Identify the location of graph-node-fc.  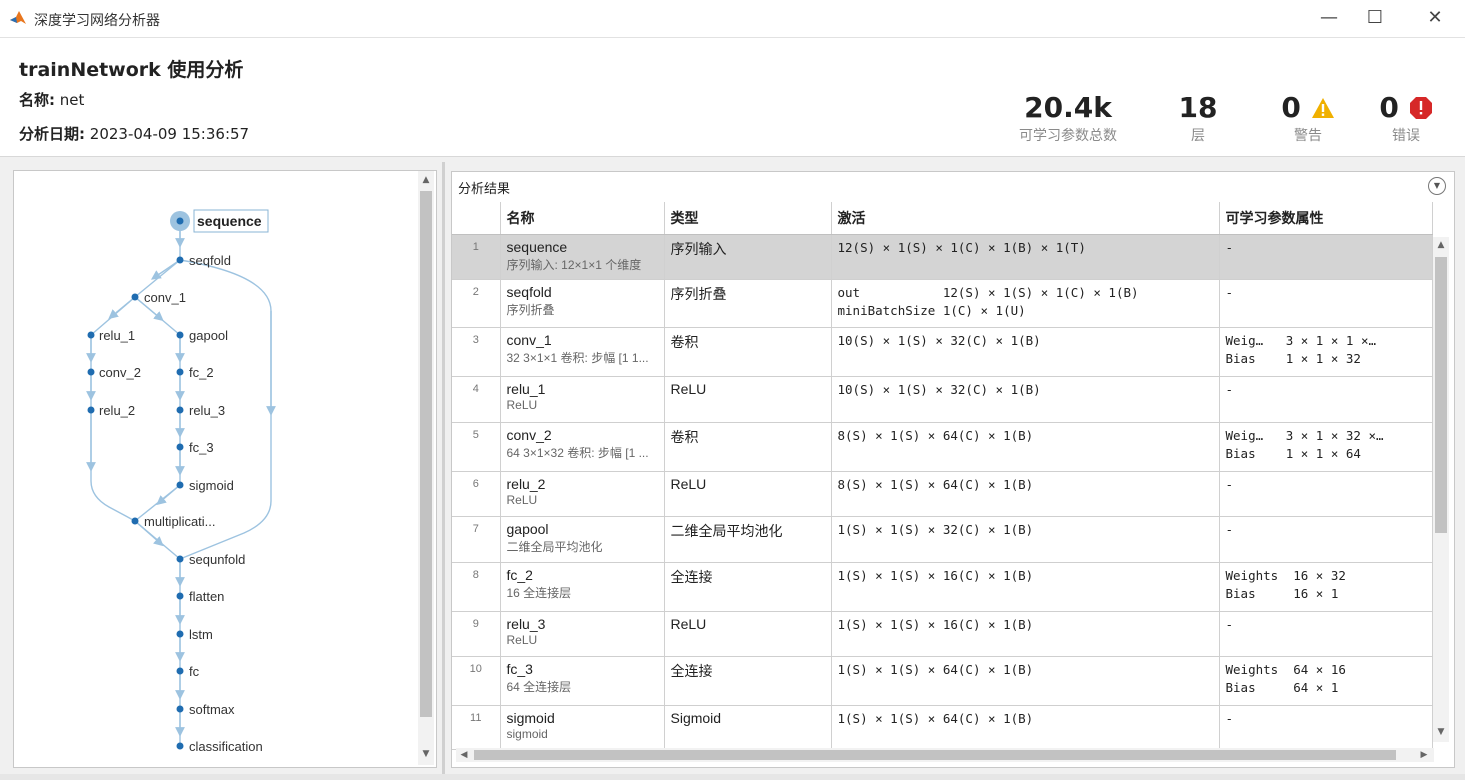
(180, 671).